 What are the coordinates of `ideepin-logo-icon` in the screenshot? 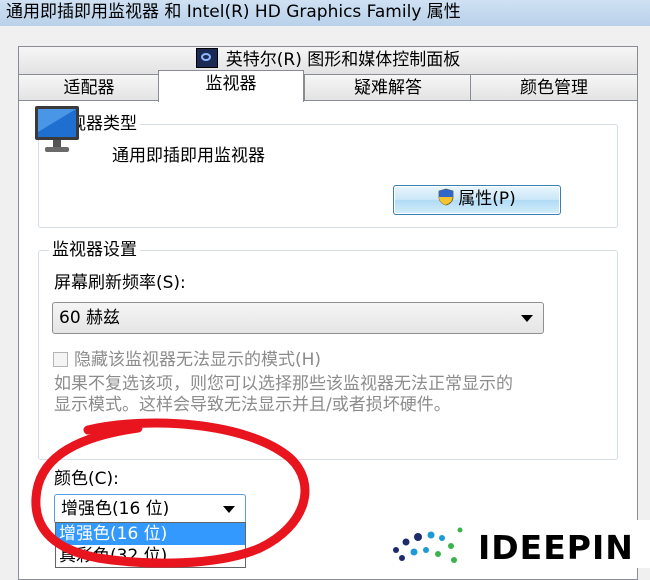 It's located at (428, 545).